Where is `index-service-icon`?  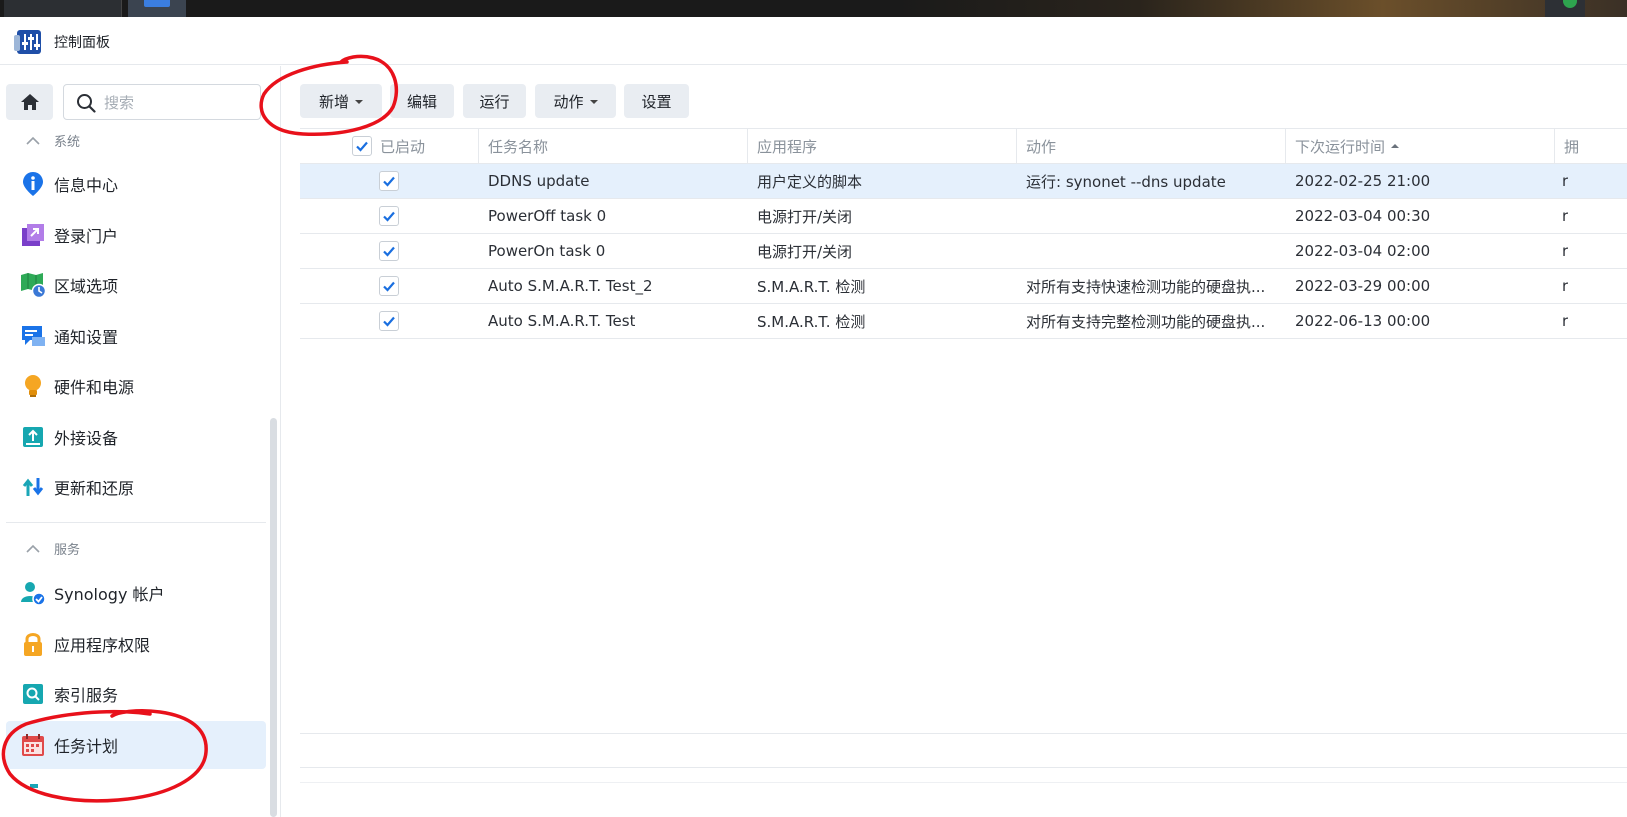 index-service-icon is located at coordinates (33, 694).